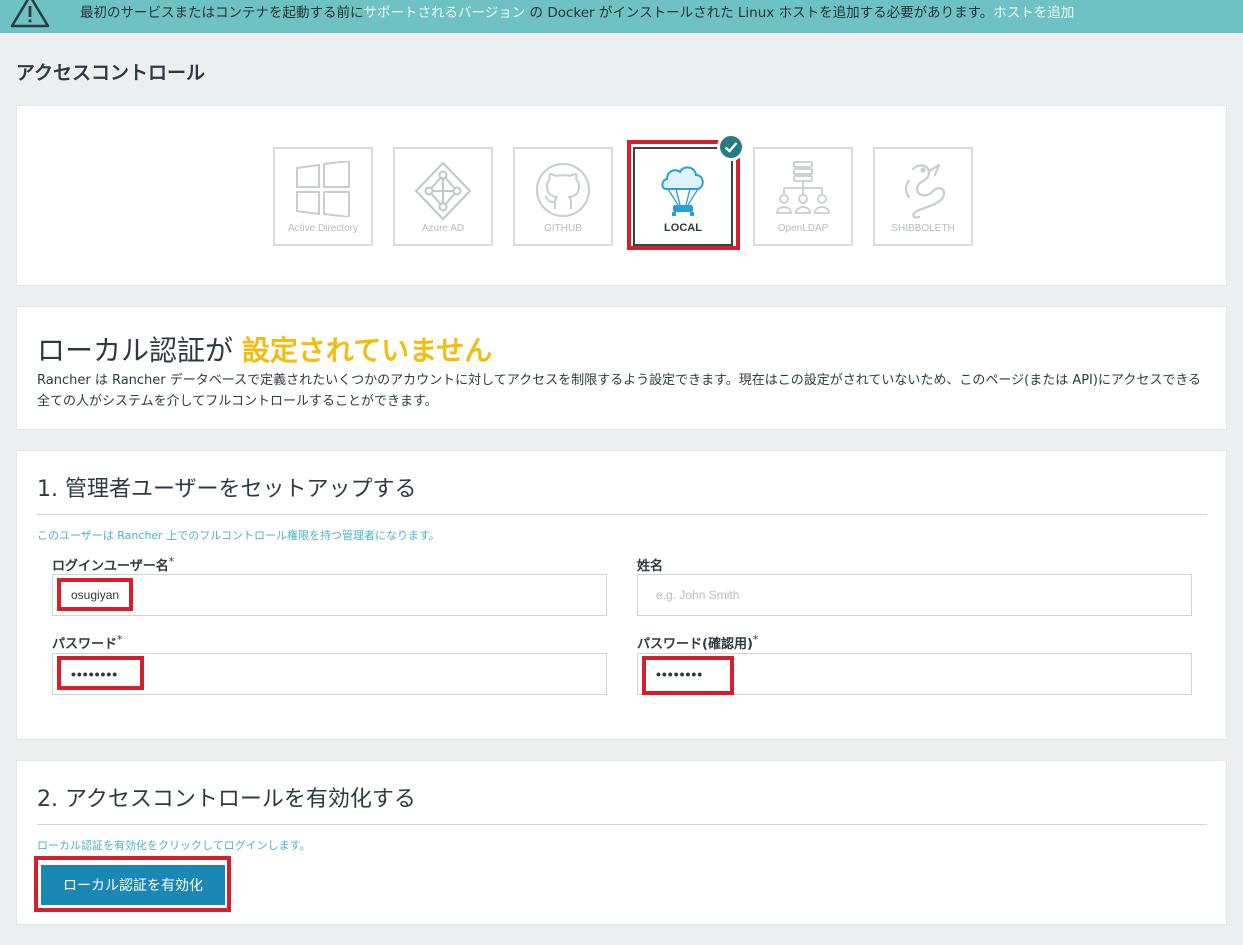 This screenshot has width=1243, height=945. Describe the element at coordinates (227, 489) in the screenshot. I see `section-title-admin-setup: 1. 管理者ユーザーをセットアップする` at that location.